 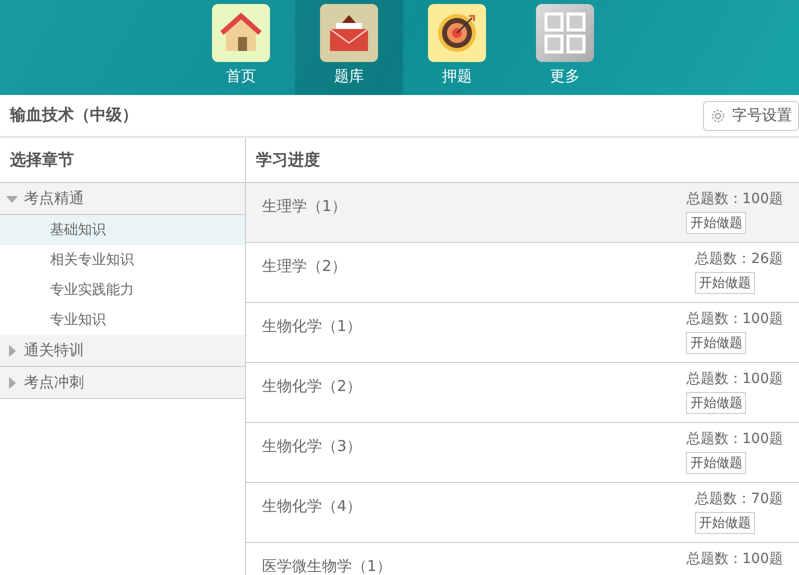 What do you see at coordinates (522, 213) in the screenshot?
I see `progress-row: 生理学（1） 总题数：100题 开始做题` at bounding box center [522, 213].